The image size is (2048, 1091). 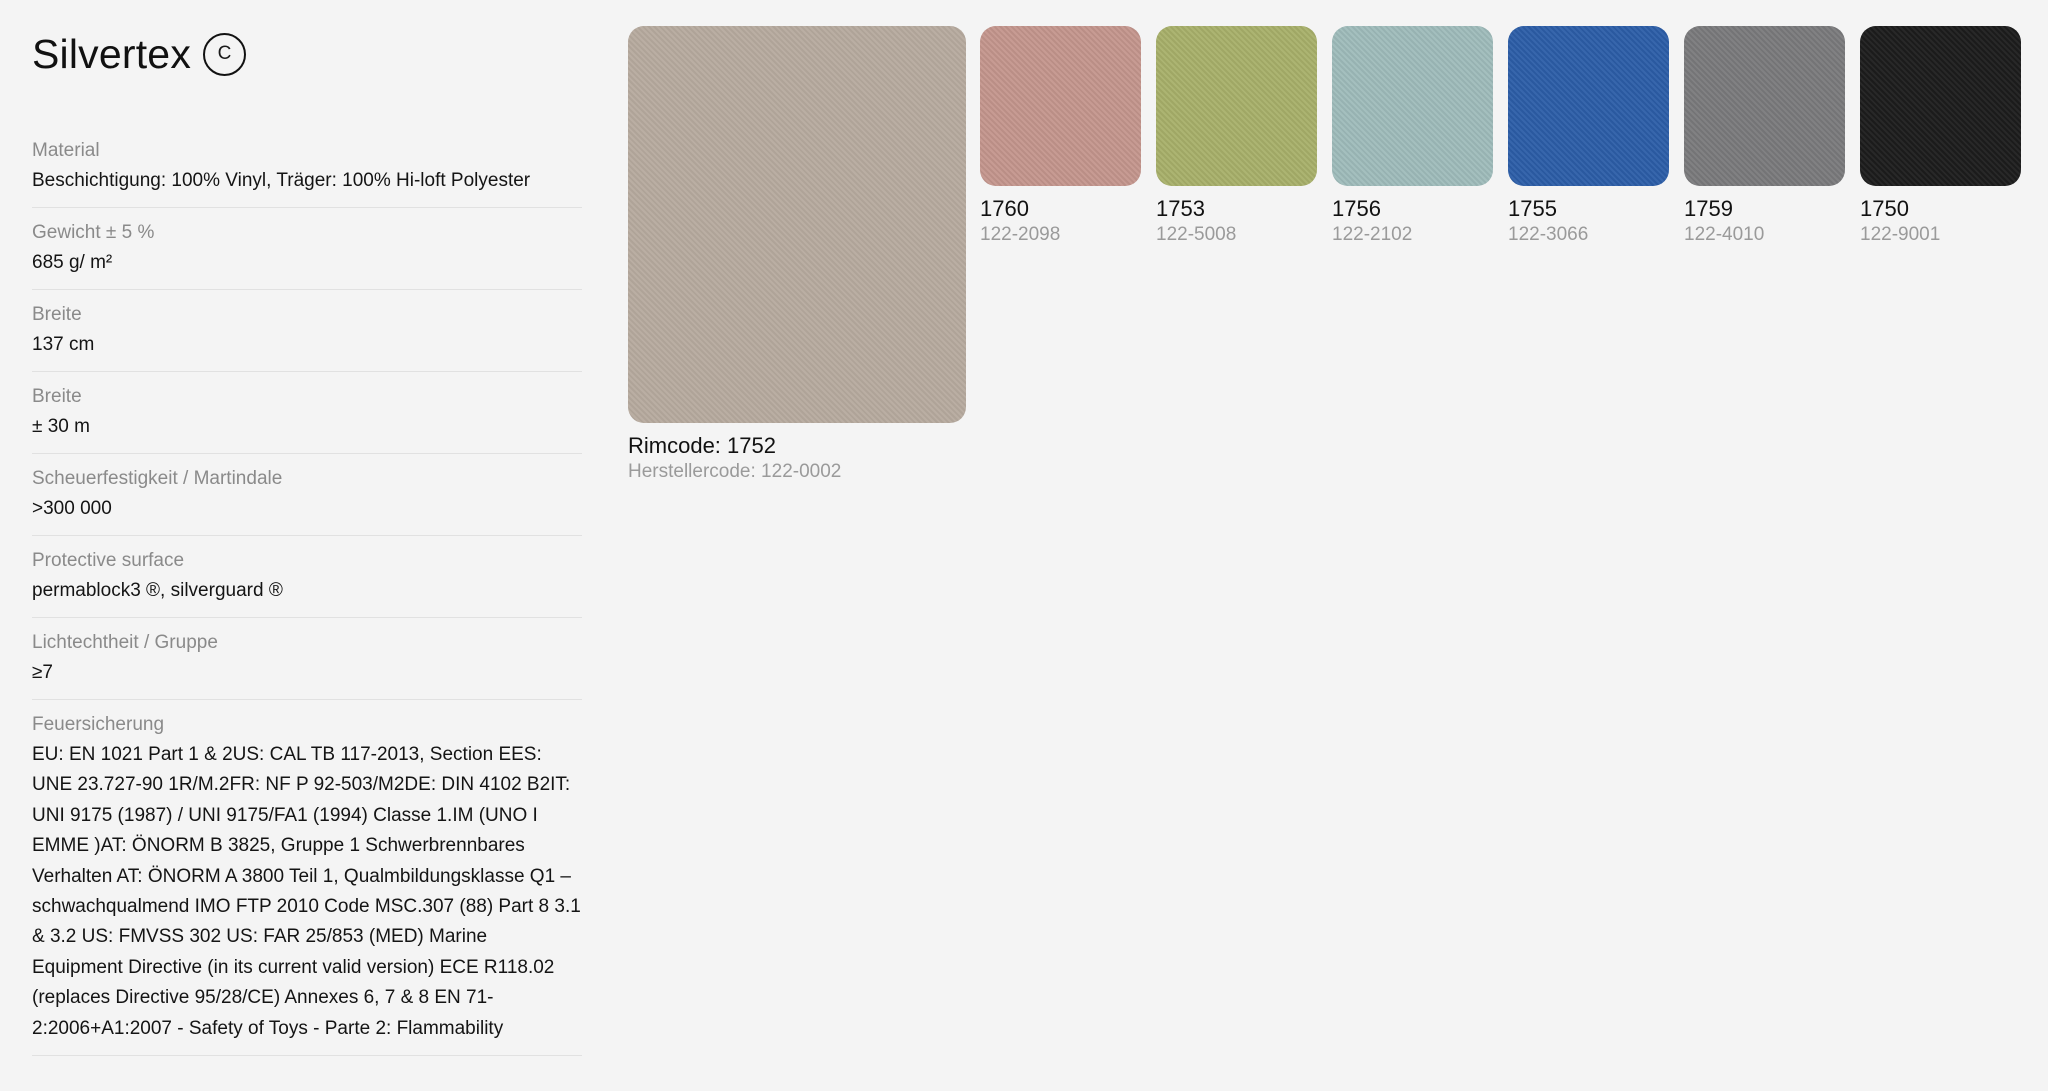 I want to click on spec-label: Feuersicherung, so click(x=98, y=724).